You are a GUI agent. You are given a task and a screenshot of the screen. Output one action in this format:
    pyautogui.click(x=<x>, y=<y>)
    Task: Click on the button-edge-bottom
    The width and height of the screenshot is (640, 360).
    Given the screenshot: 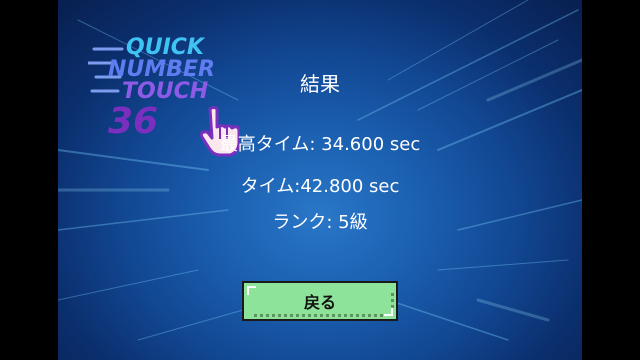 What is the action you would take?
    pyautogui.click(x=320, y=315)
    